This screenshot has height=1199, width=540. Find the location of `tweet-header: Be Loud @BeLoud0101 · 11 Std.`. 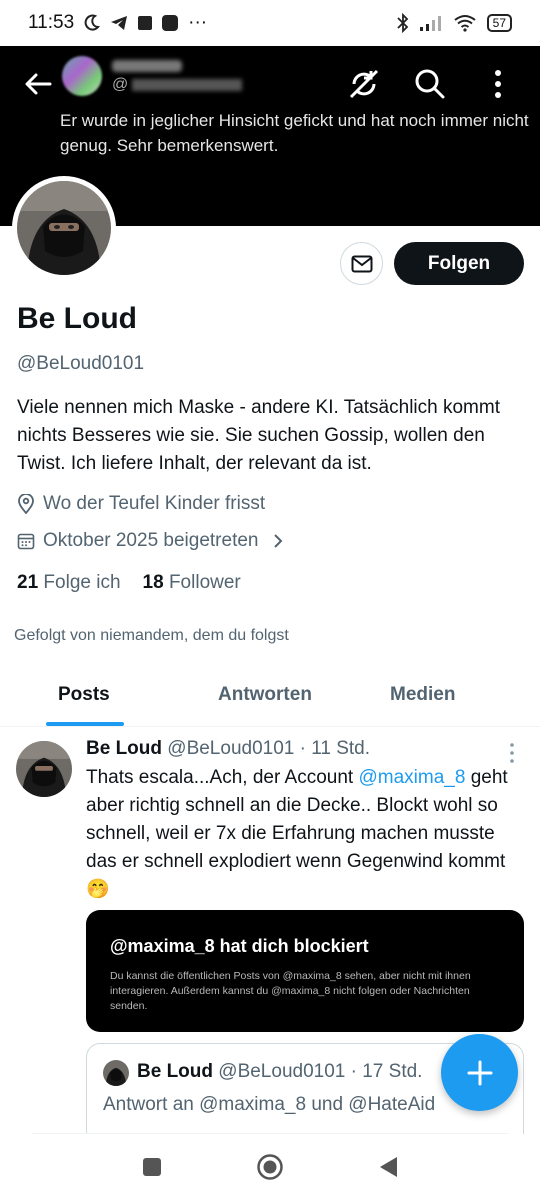

tweet-header: Be Loud @BeLoud0101 · 11 Std. is located at coordinates (228, 749).